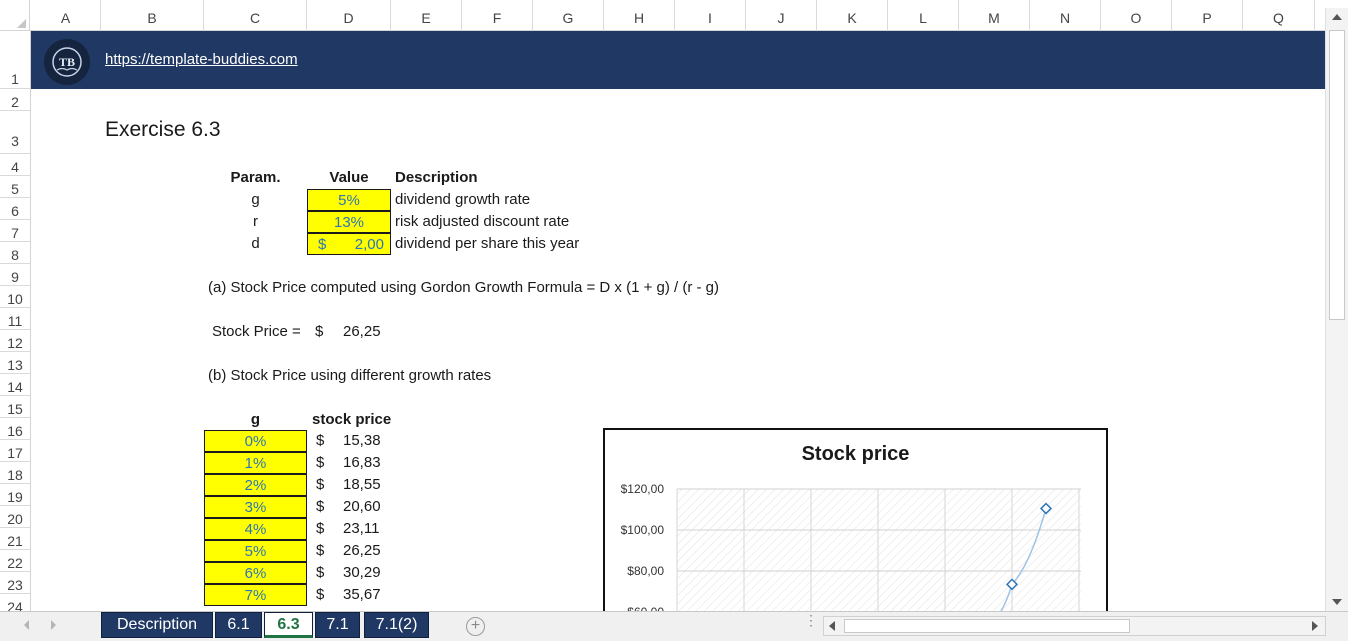 The height and width of the screenshot is (641, 1348). Describe the element at coordinates (66, 15) in the screenshot. I see `column-header-a: A` at that location.